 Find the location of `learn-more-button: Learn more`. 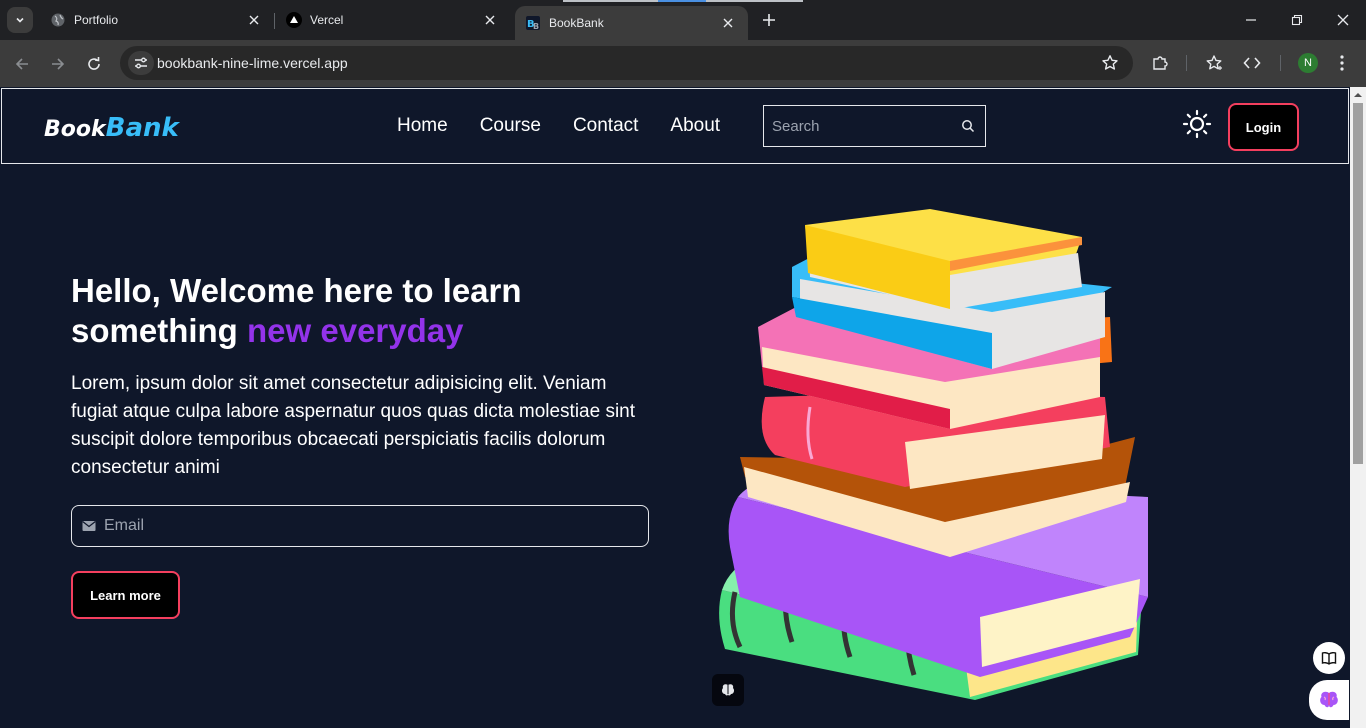

learn-more-button: Learn more is located at coordinates (125, 595).